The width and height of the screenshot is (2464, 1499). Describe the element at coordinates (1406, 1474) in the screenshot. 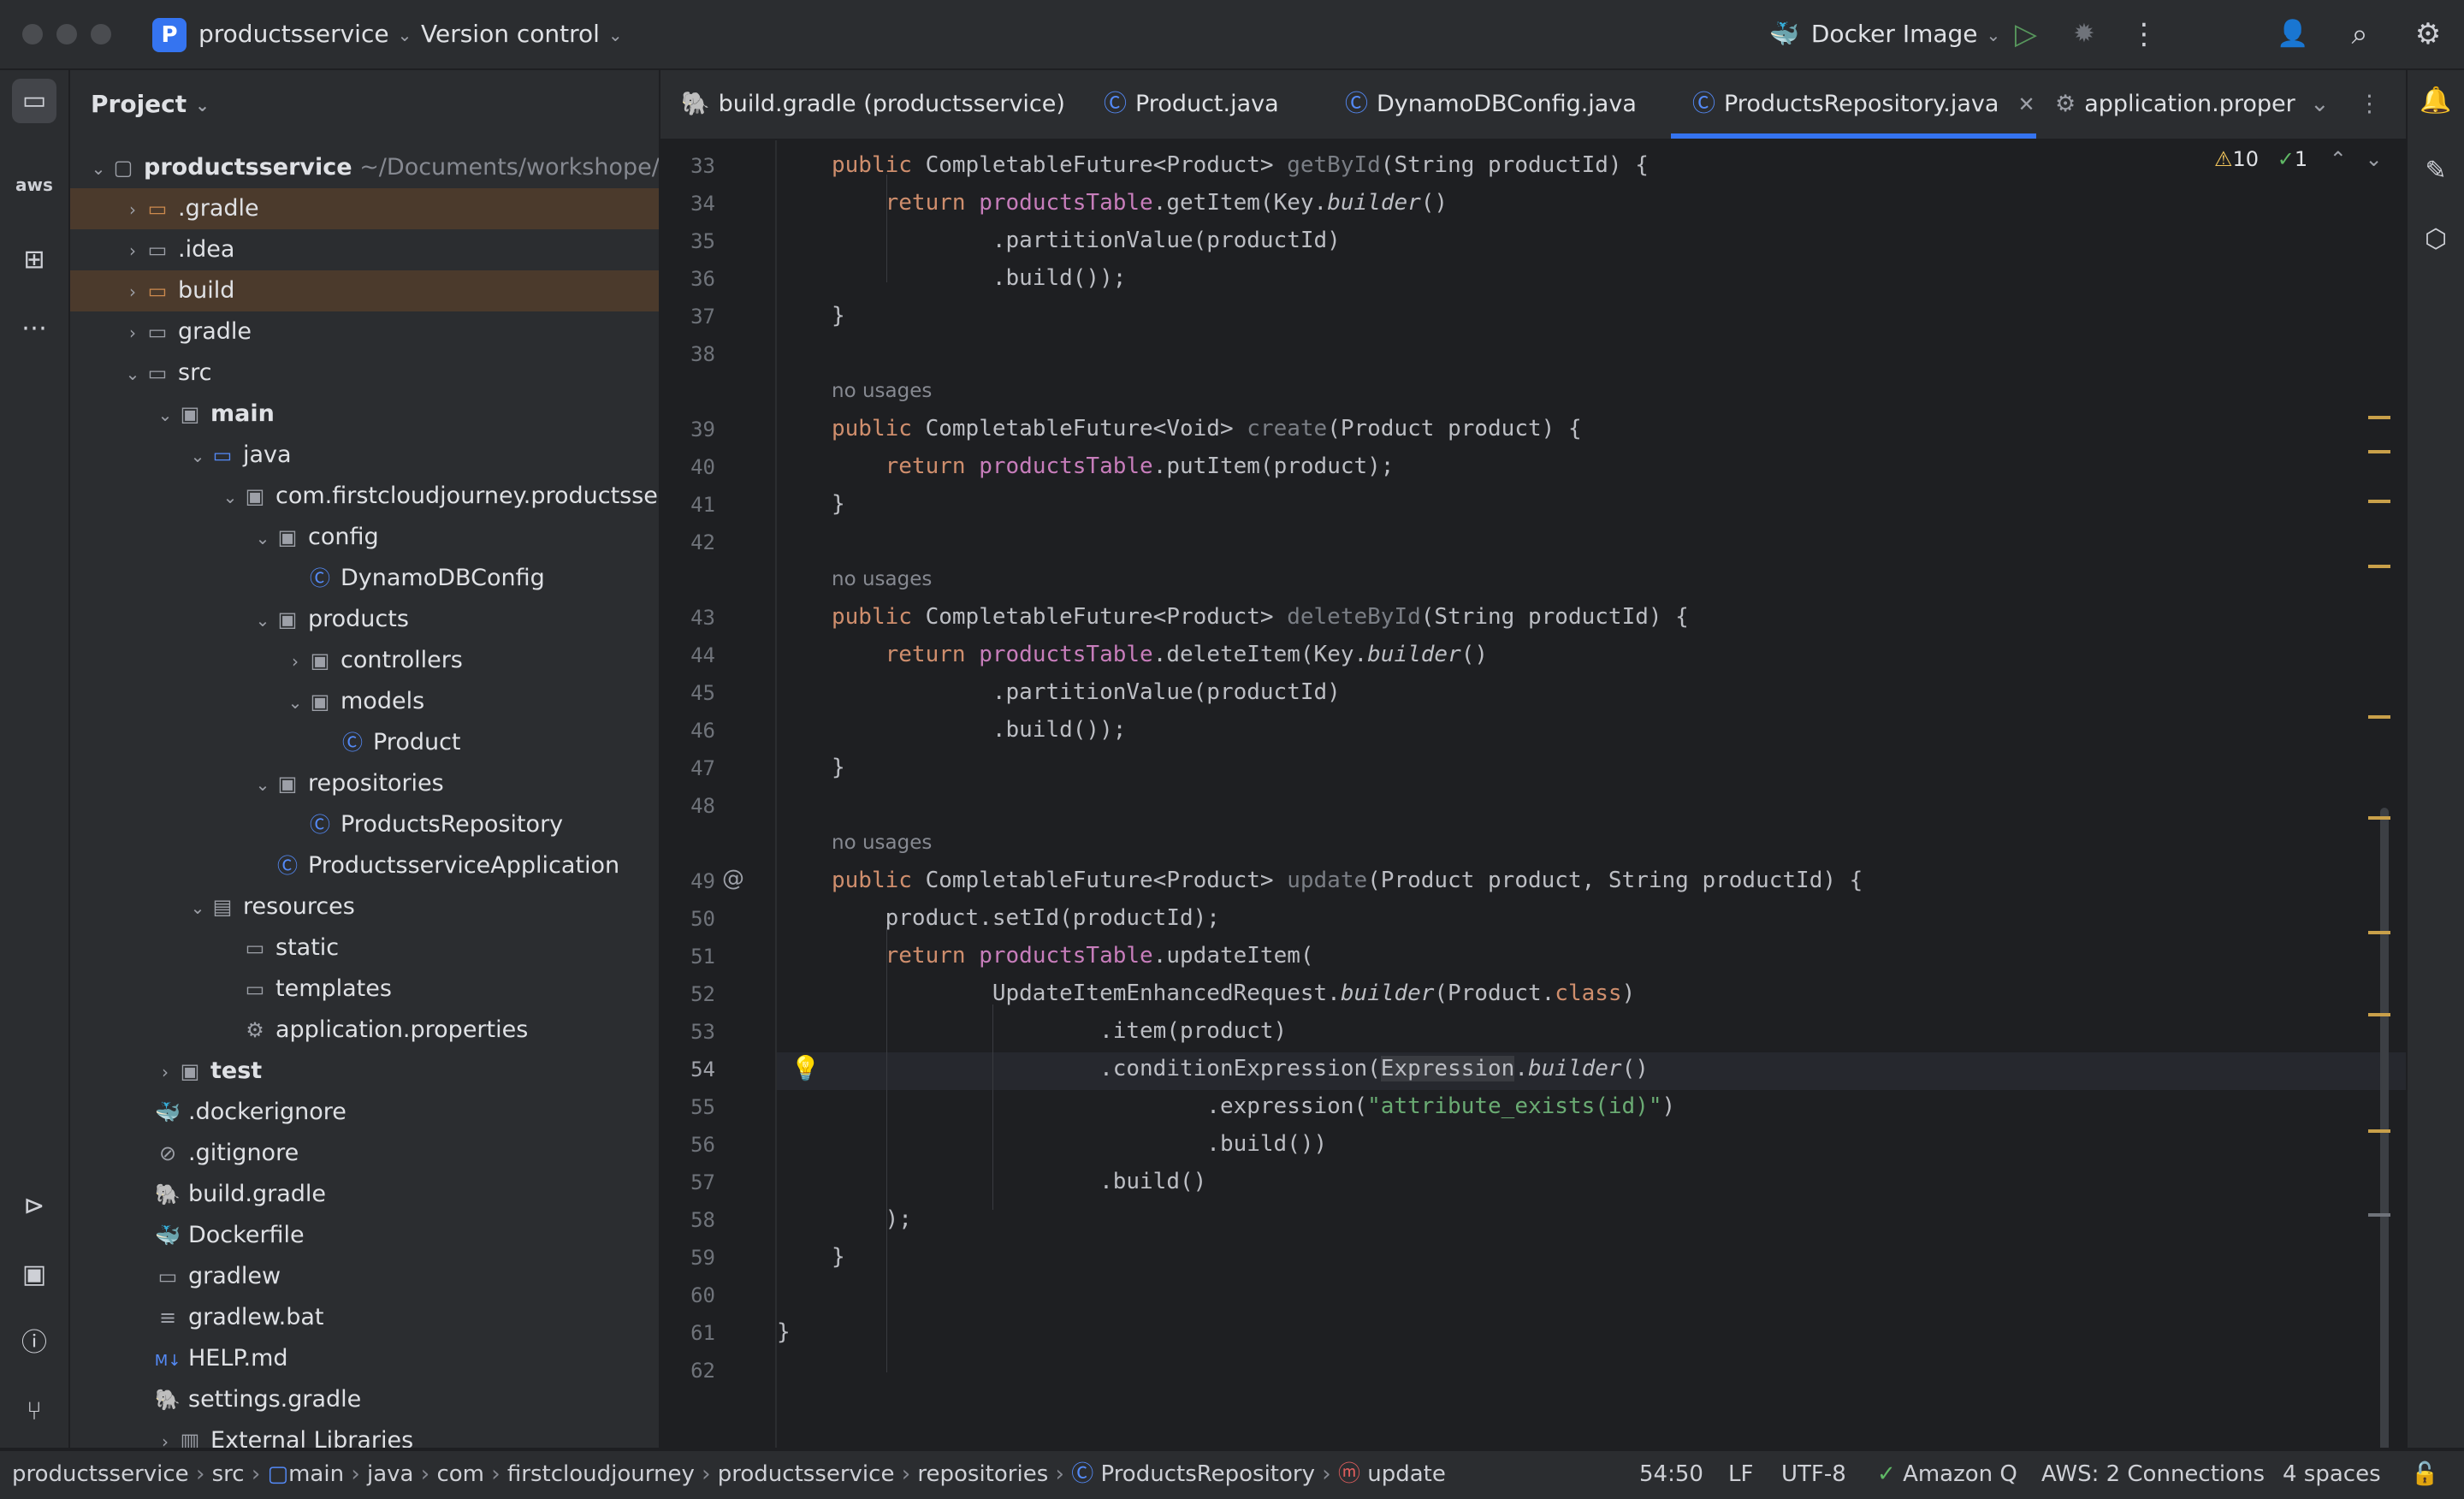

I see `breadcrumb-item: update` at that location.